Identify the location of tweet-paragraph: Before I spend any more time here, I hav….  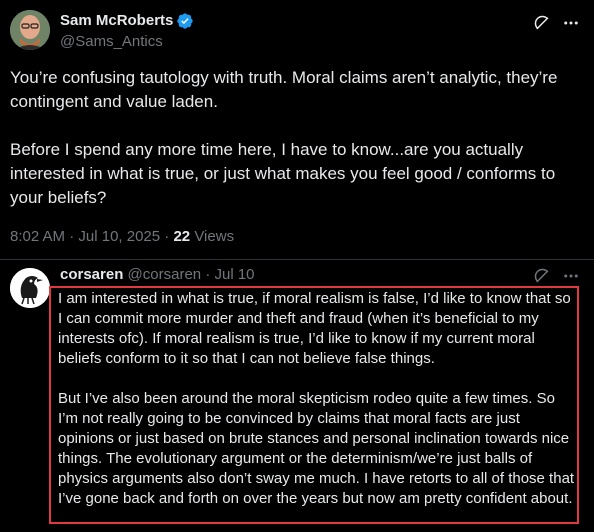
(283, 173).